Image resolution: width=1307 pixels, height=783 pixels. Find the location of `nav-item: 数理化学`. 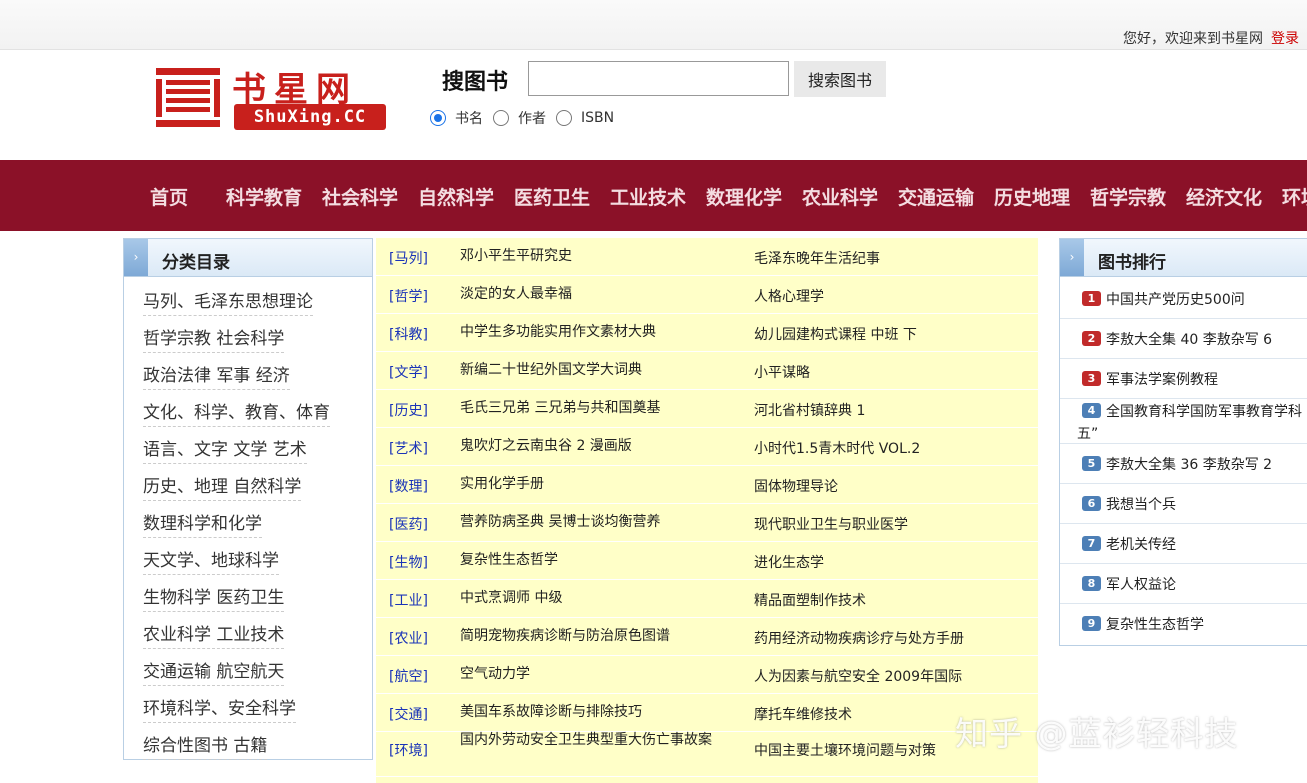

nav-item: 数理化学 is located at coordinates (744, 196).